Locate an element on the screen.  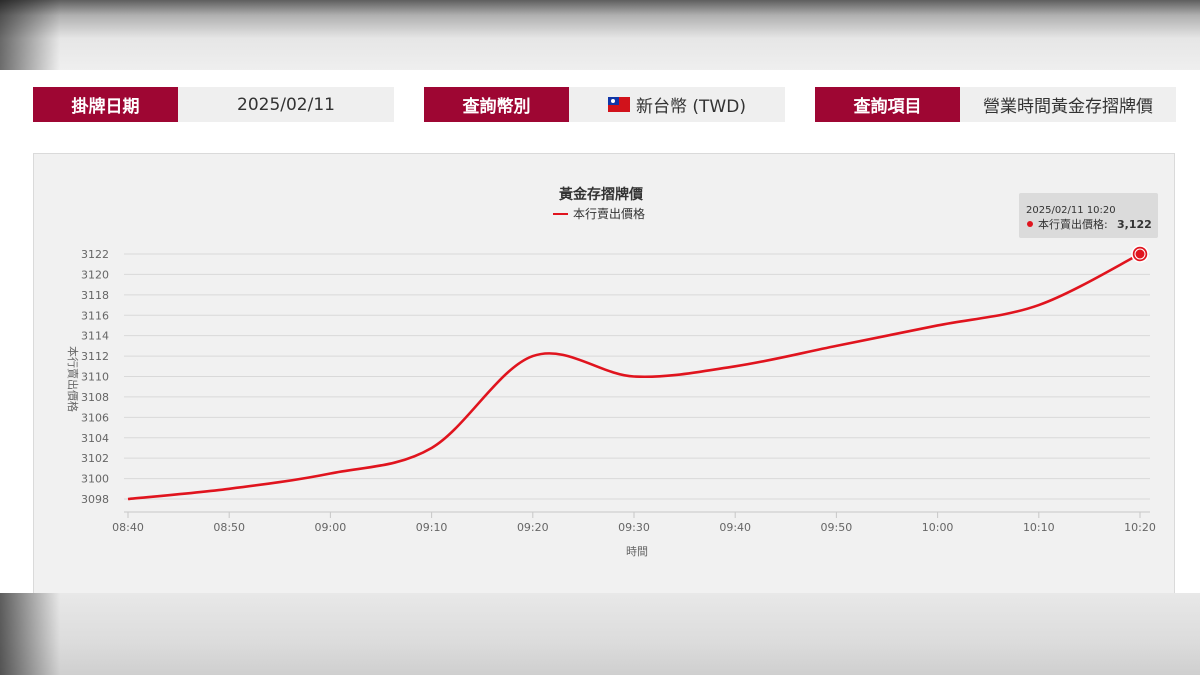
filter-label-item: 查詢項目 is located at coordinates (887, 104).